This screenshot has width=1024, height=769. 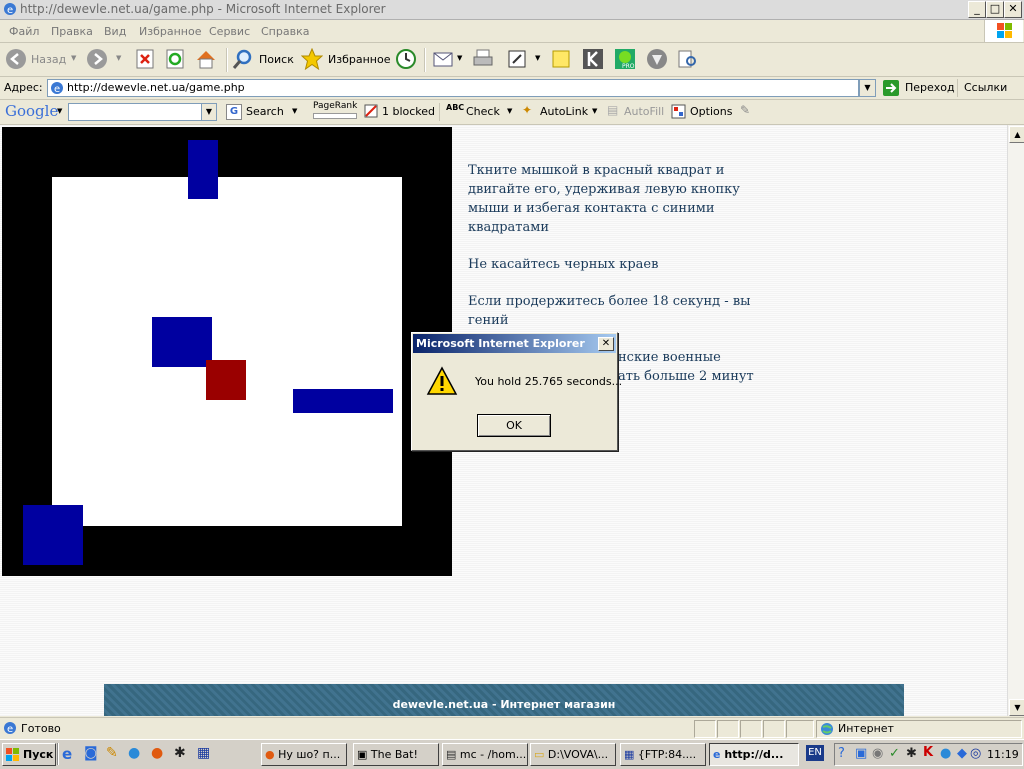 What do you see at coordinates (226, 380) in the screenshot?
I see `red-square` at bounding box center [226, 380].